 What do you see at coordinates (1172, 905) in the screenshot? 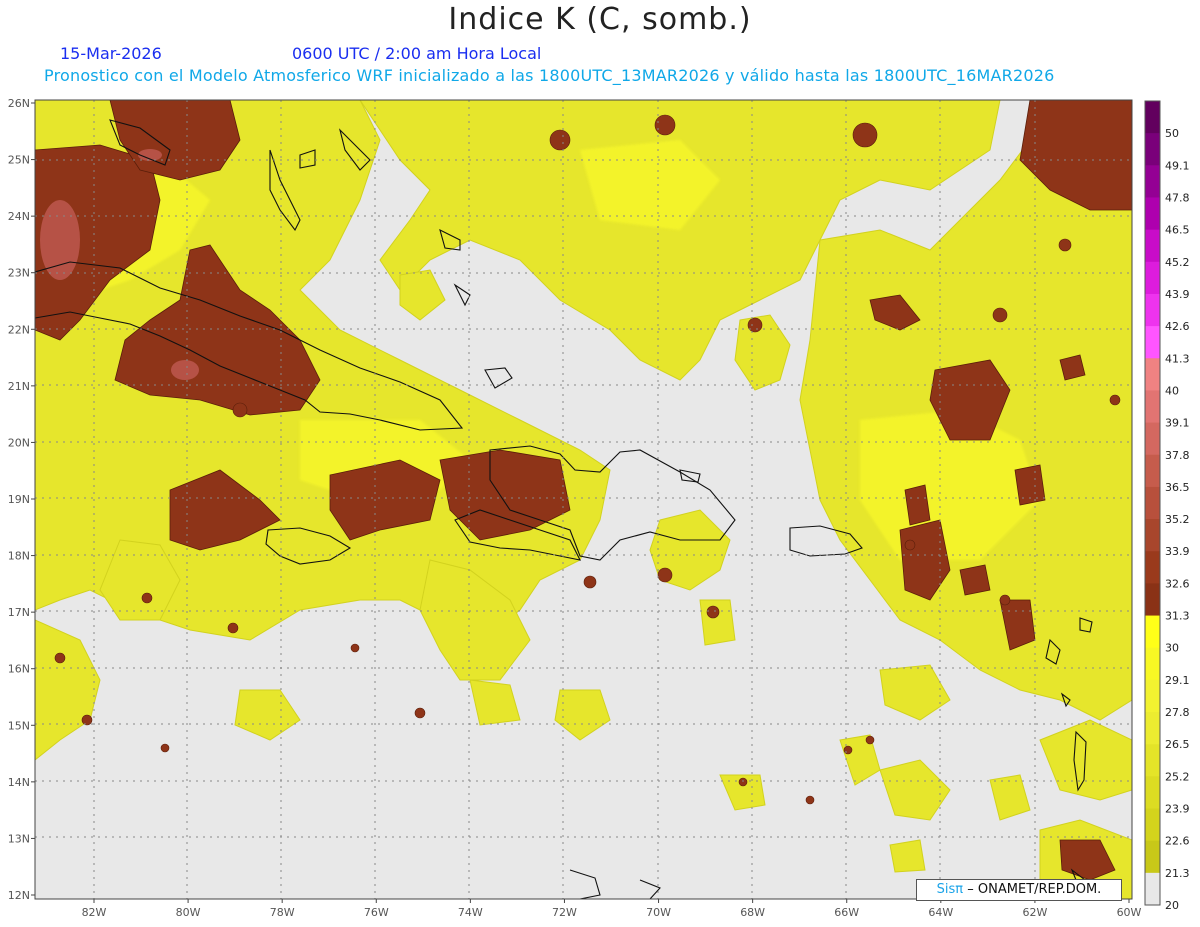
I see `colorbar-label: 20` at bounding box center [1172, 905].